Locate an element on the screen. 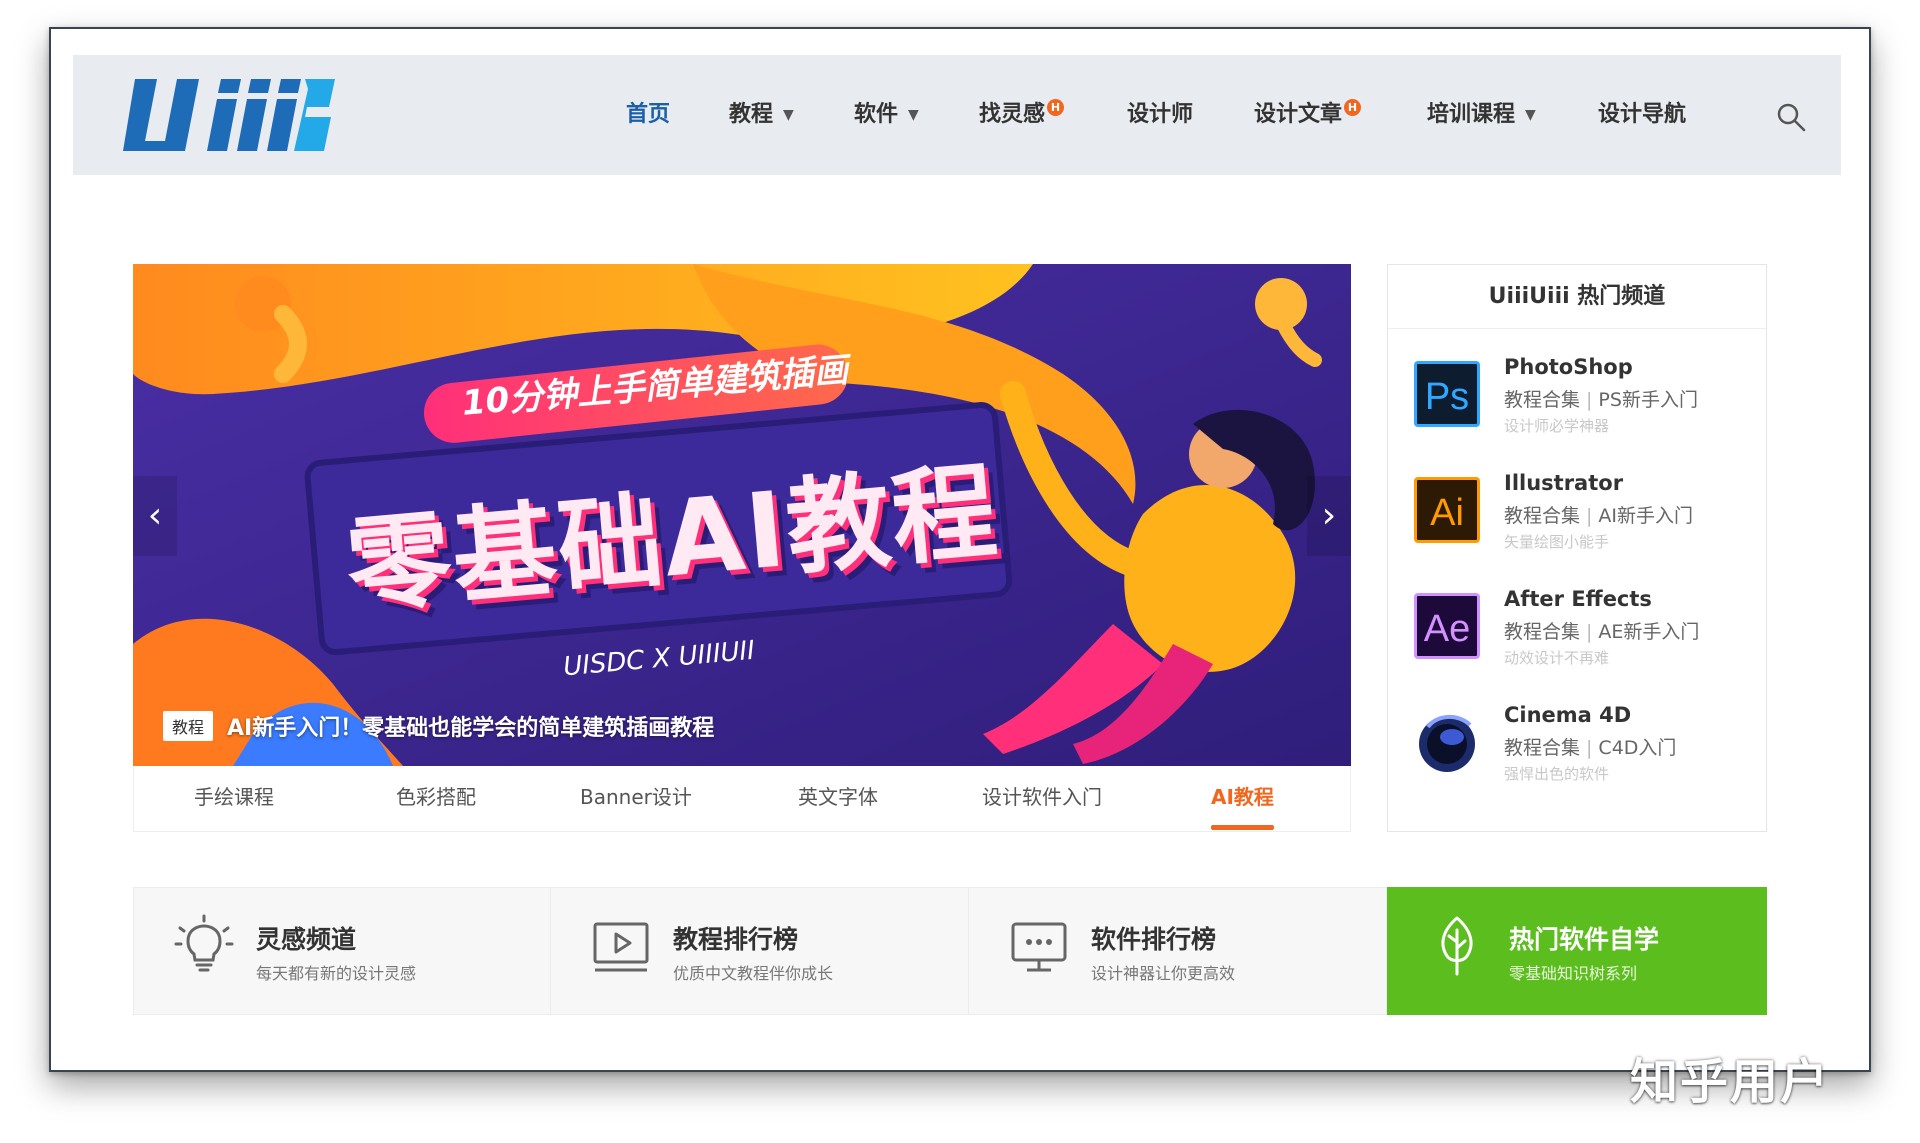 The image size is (1920, 1143). feature-subtitle: 每天都有新的设计灵感 is located at coordinates (336, 973).